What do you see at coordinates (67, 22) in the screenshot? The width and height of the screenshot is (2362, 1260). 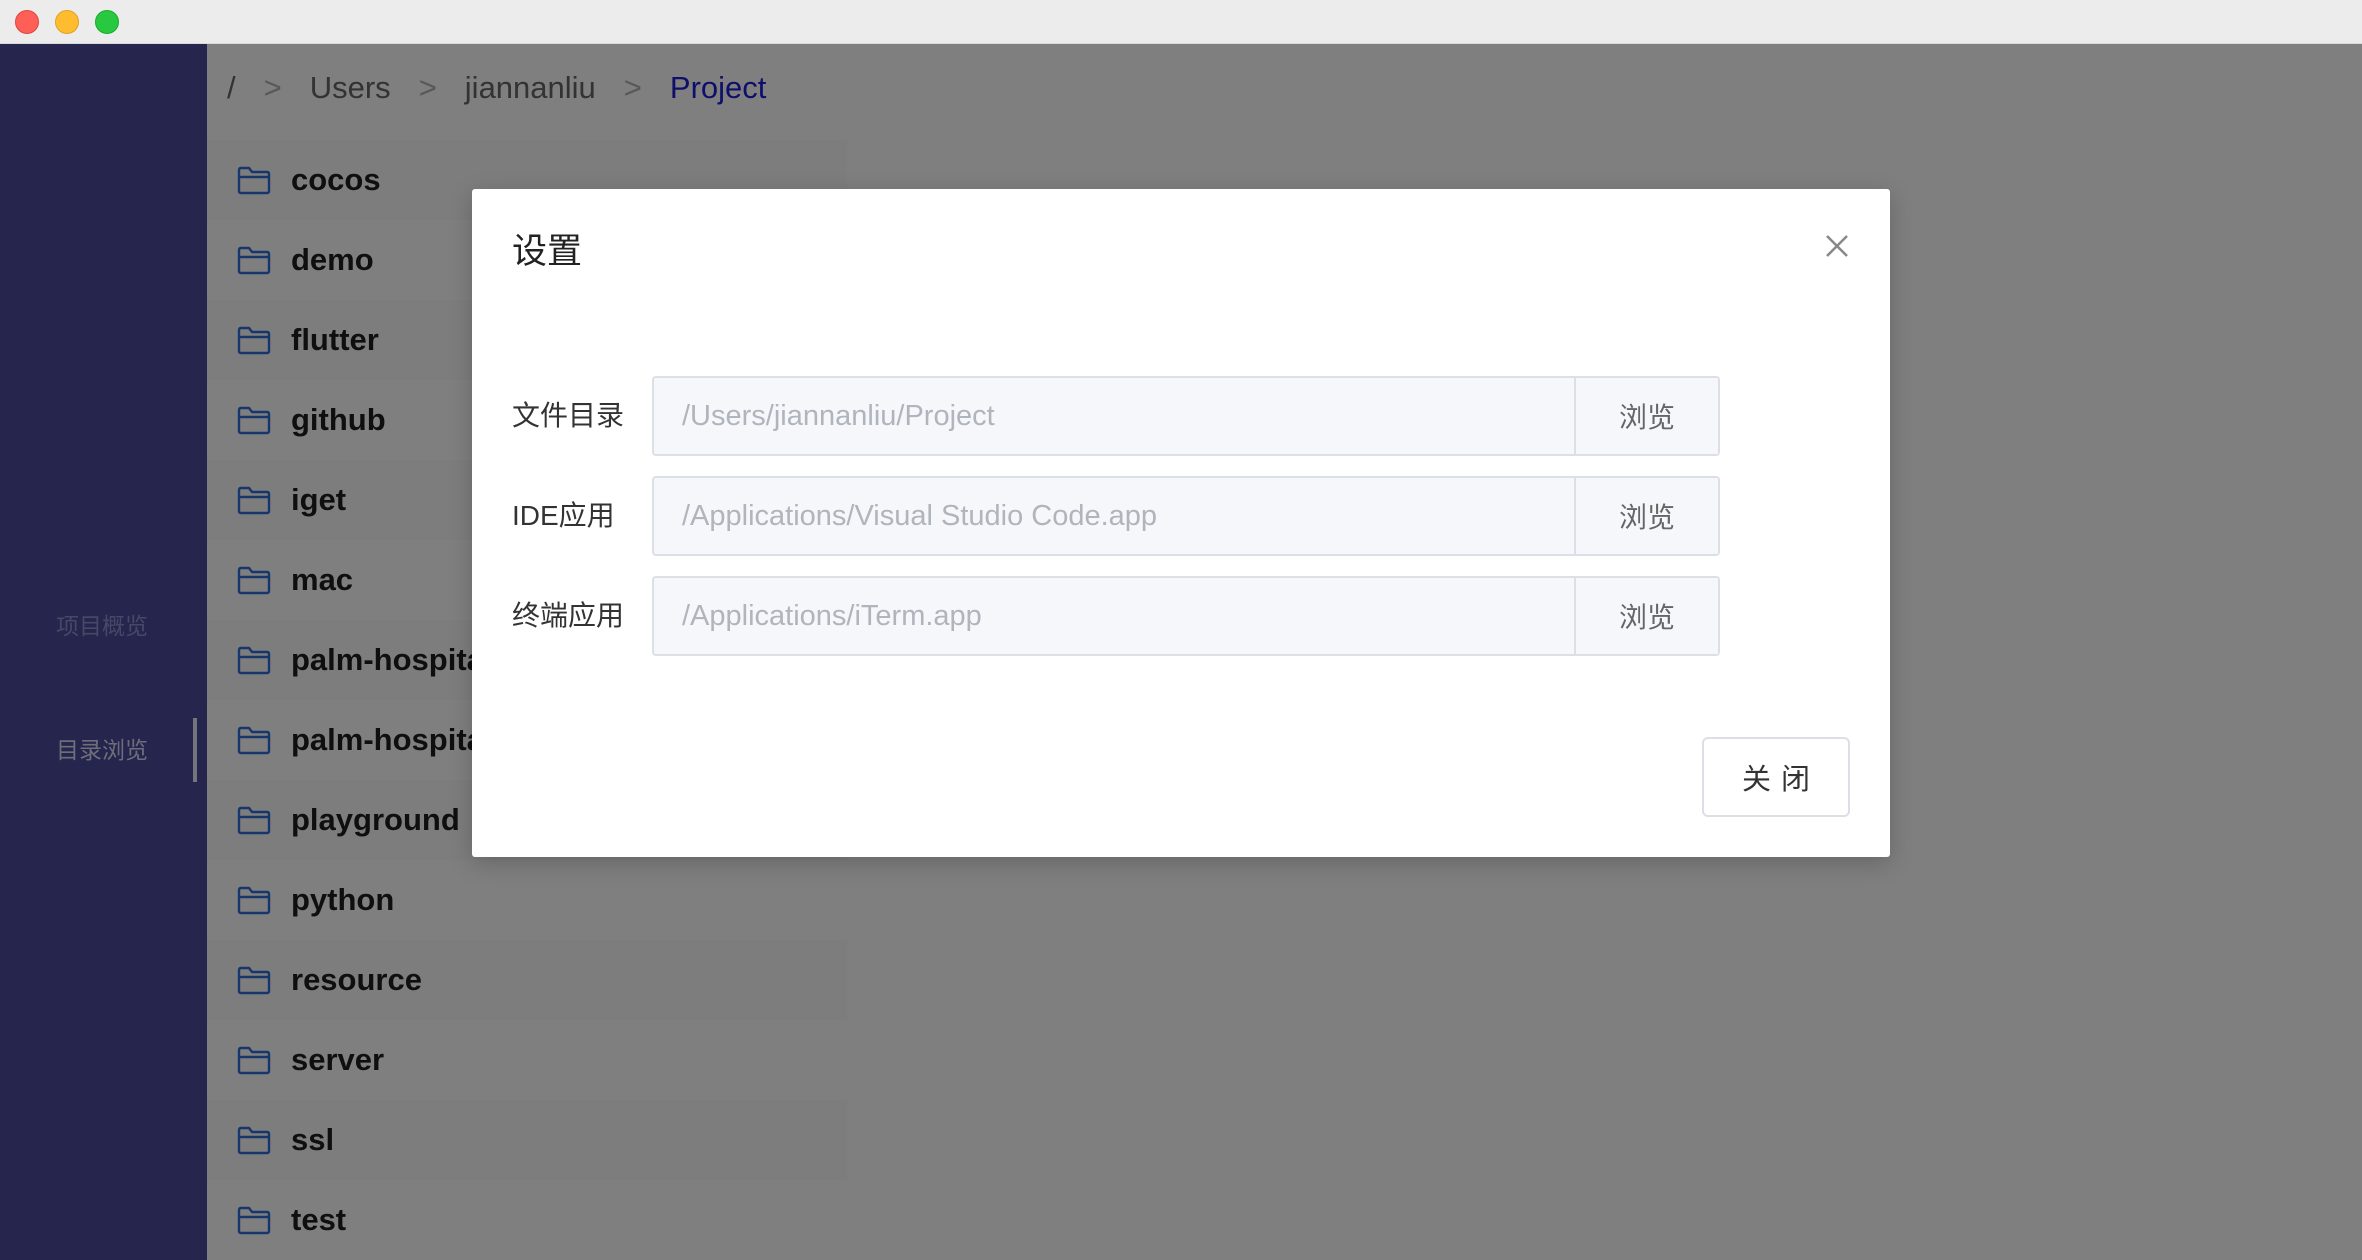 I see `window-minimize-button` at bounding box center [67, 22].